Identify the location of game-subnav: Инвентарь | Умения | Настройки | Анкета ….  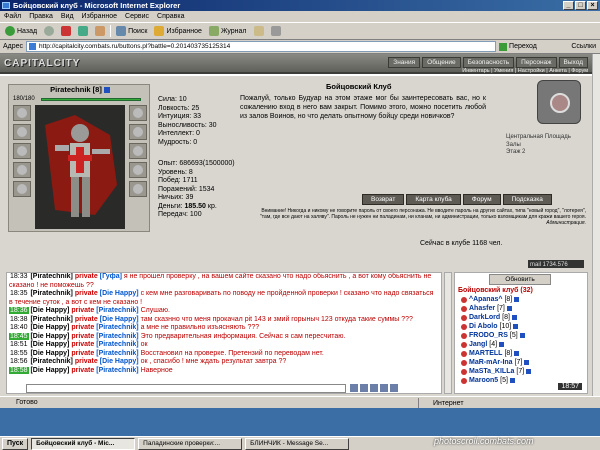
(525, 71).